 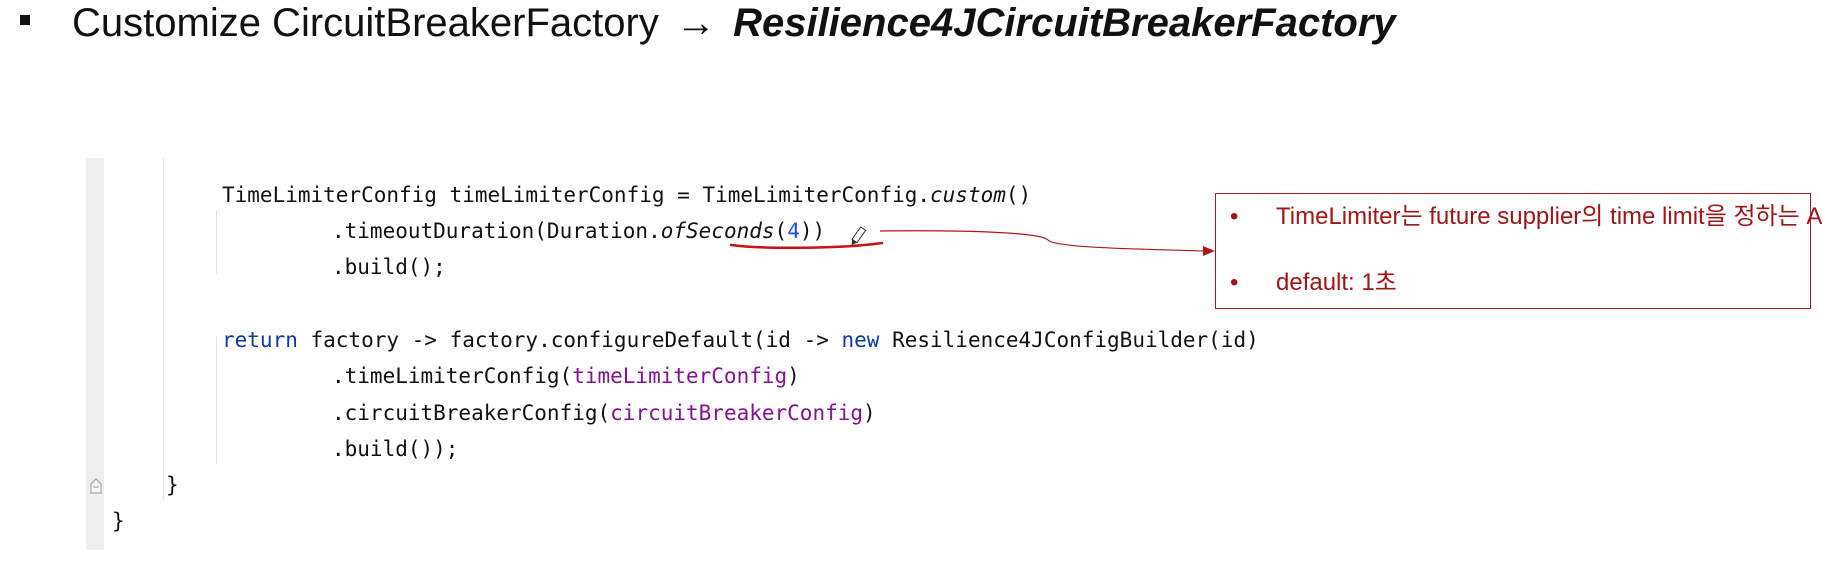 I want to click on annotation-item: default: 1초, so click(x=1519, y=283).